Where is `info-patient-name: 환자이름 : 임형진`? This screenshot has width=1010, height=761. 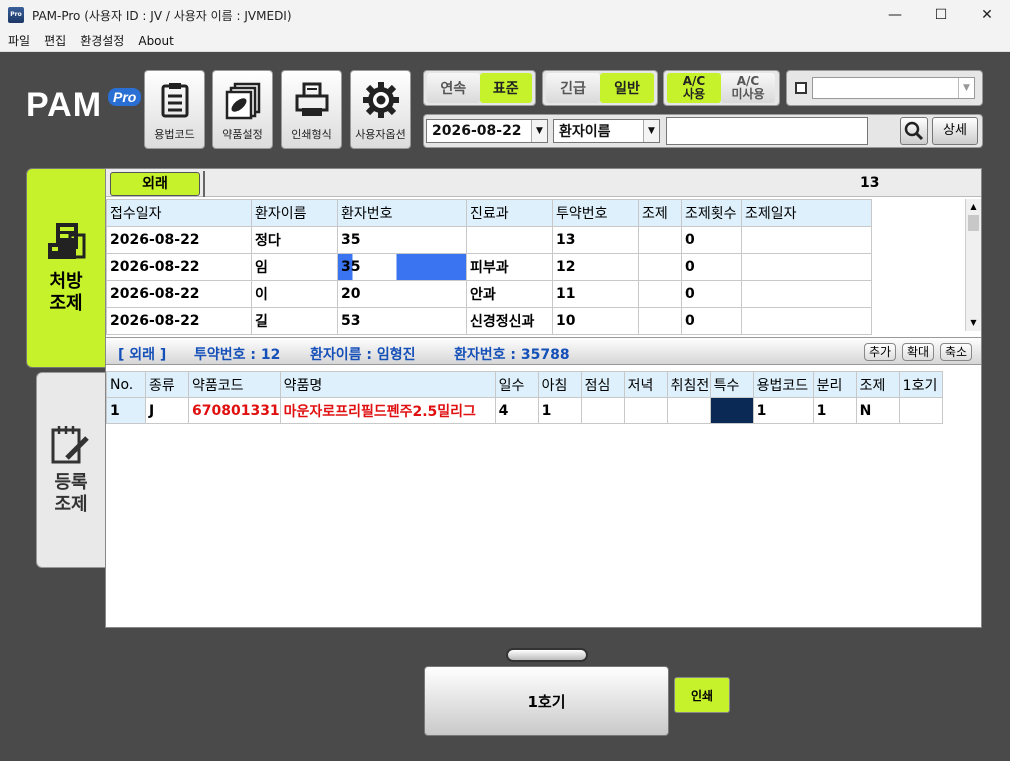
info-patient-name: 환자이름 : 임형진 is located at coordinates (363, 355).